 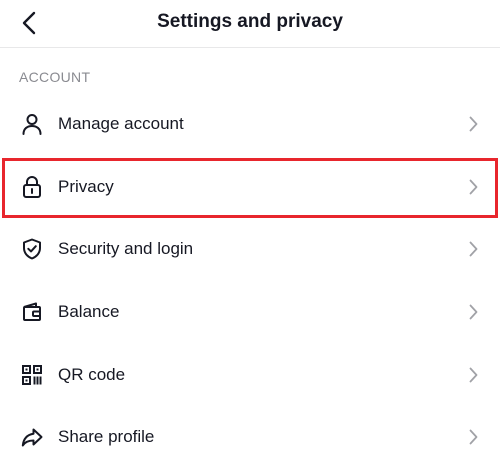 What do you see at coordinates (250, 437) in the screenshot?
I see `settings-item-share-profile: Share profile` at bounding box center [250, 437].